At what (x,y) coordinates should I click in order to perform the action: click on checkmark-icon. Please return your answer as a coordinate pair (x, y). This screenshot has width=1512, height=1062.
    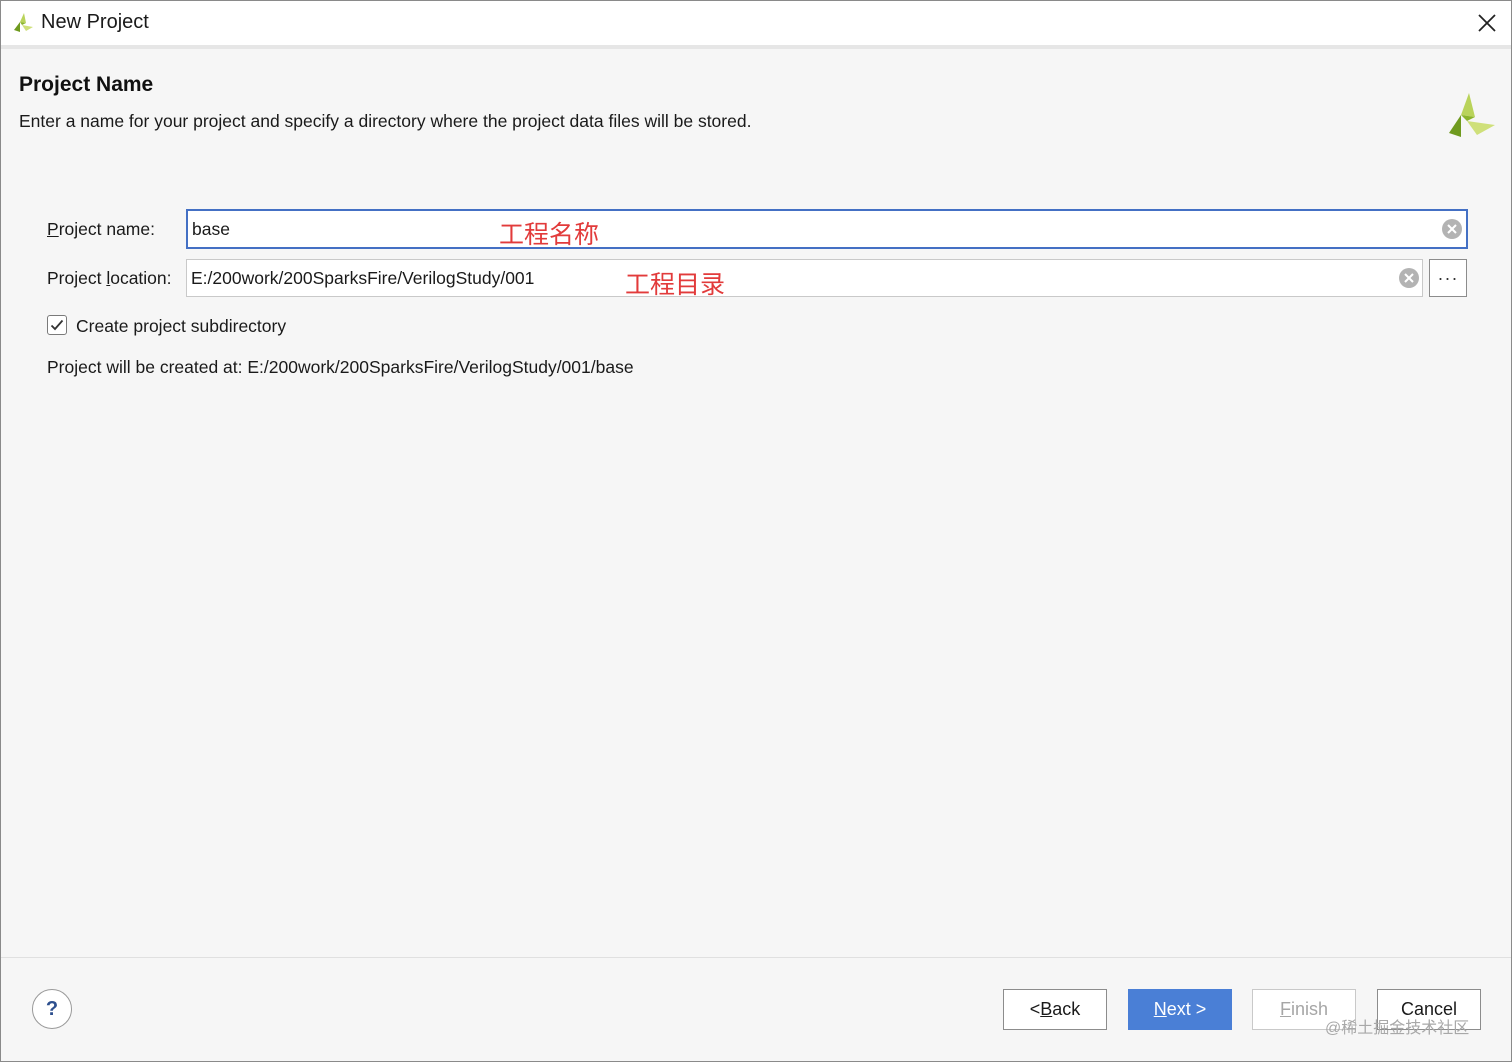
    Looking at the image, I should click on (57, 325).